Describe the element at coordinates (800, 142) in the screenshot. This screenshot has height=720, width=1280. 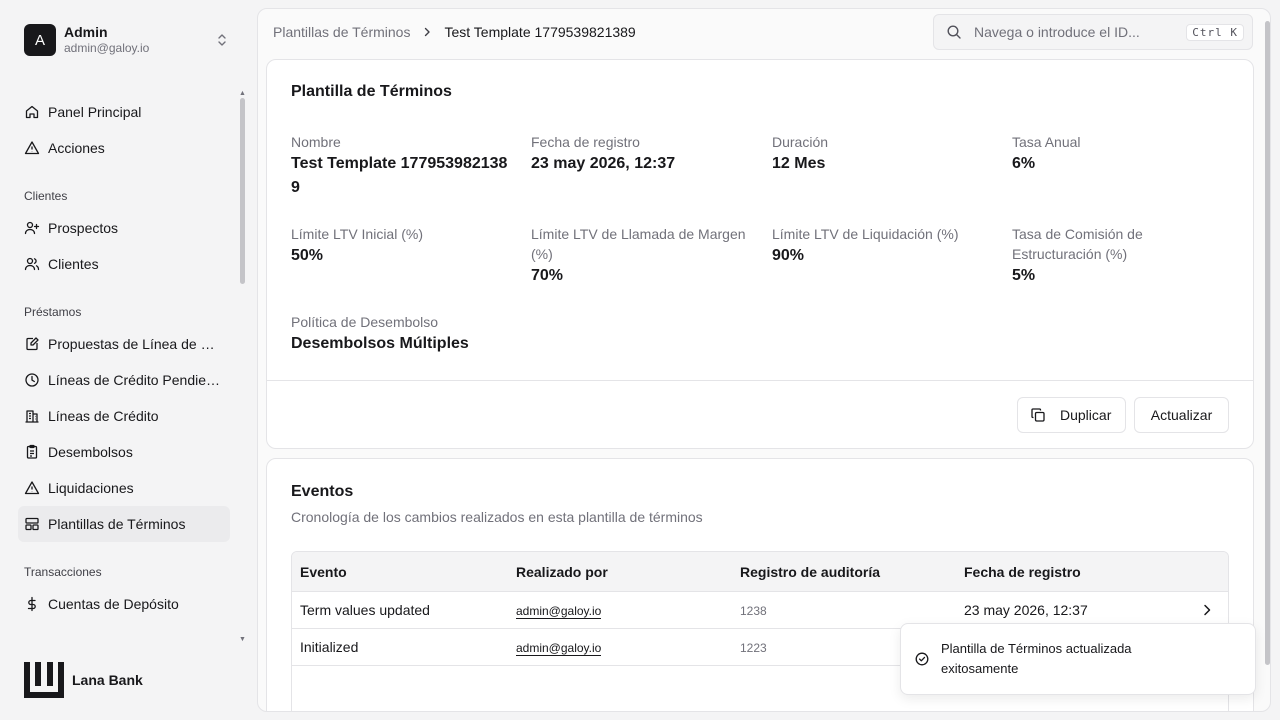
I see `field-label: Duración` at that location.